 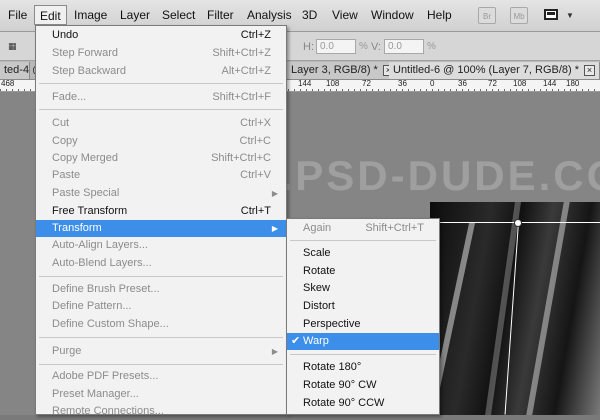 I want to click on menu-3d: 3D, so click(x=309, y=15).